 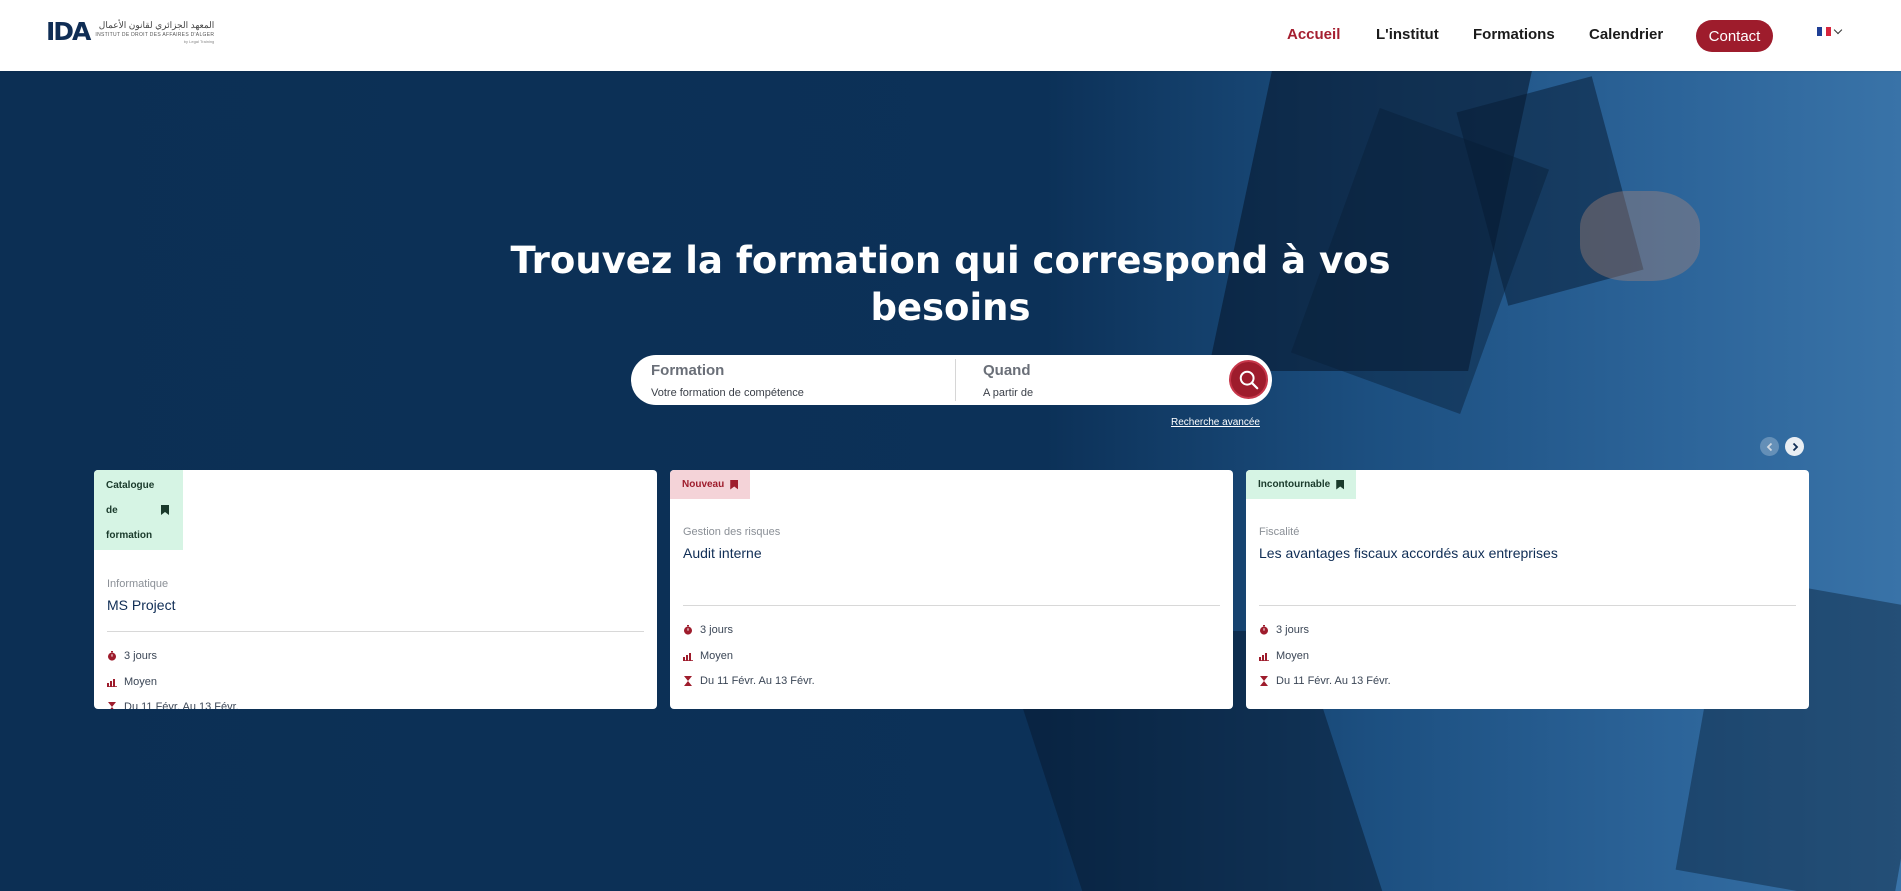 What do you see at coordinates (1113, 392) in the screenshot?
I see `when-input` at bounding box center [1113, 392].